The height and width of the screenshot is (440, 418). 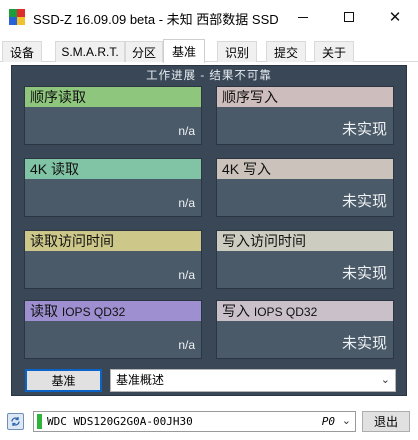 I want to click on refresh-icon, so click(x=15, y=421).